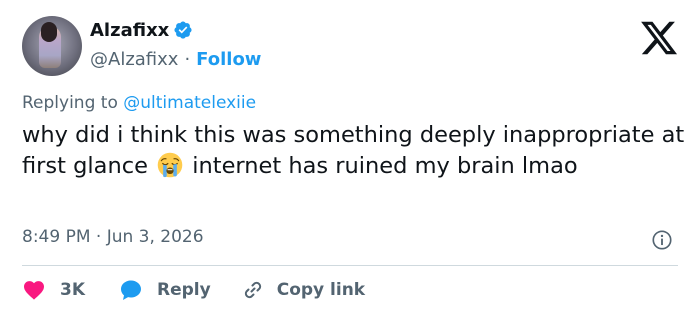 The image size is (700, 318). I want to click on speech-bubble-icon, so click(131, 290).